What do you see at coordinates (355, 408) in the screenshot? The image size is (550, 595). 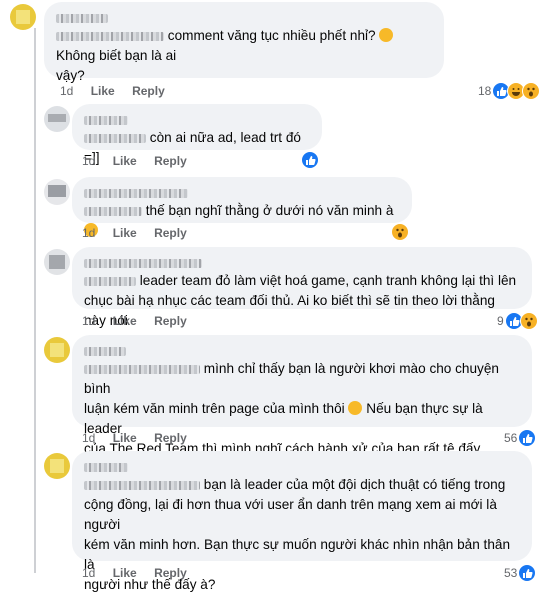 I see `grin-emoji-icon` at bounding box center [355, 408].